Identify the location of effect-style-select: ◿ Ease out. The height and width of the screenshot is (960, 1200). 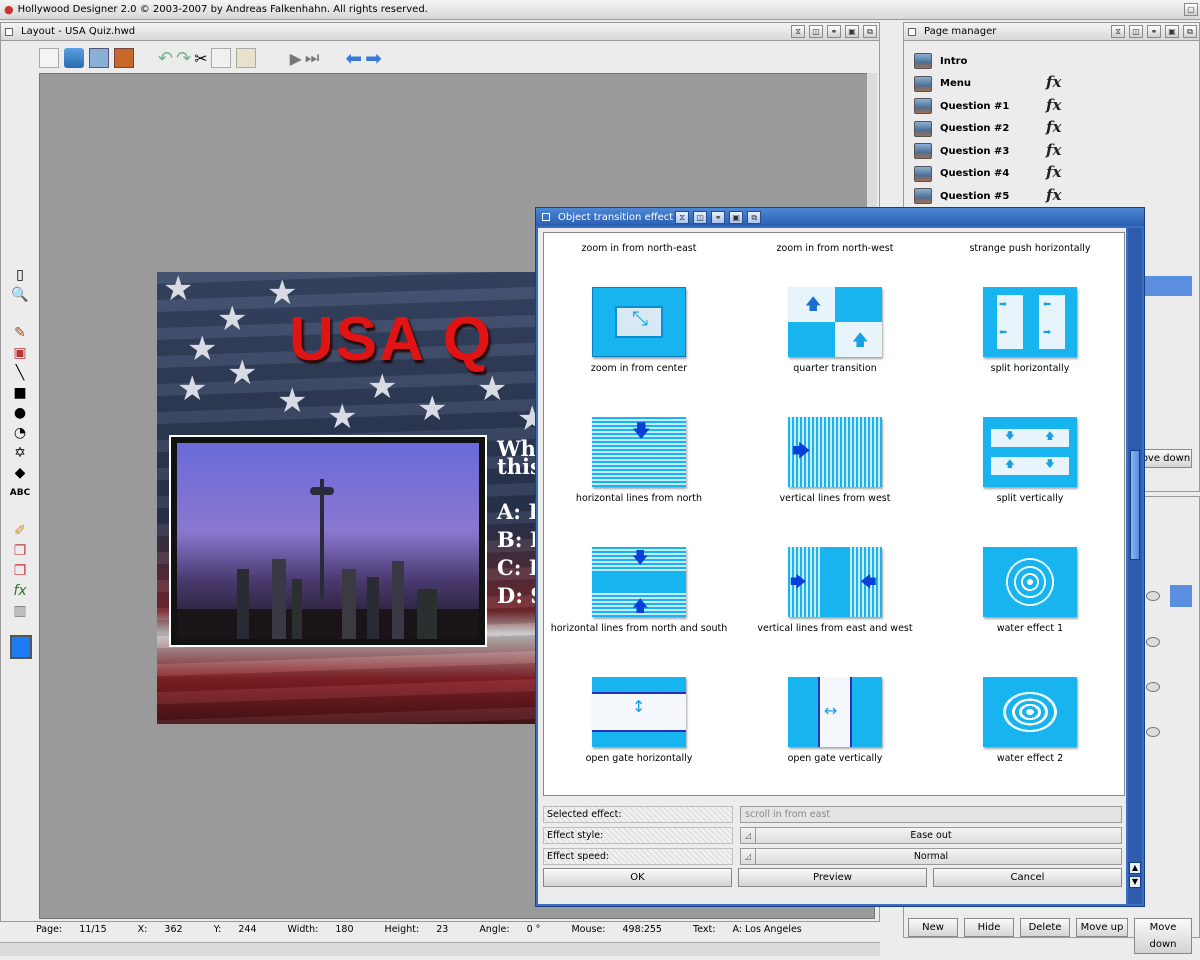
(931, 835).